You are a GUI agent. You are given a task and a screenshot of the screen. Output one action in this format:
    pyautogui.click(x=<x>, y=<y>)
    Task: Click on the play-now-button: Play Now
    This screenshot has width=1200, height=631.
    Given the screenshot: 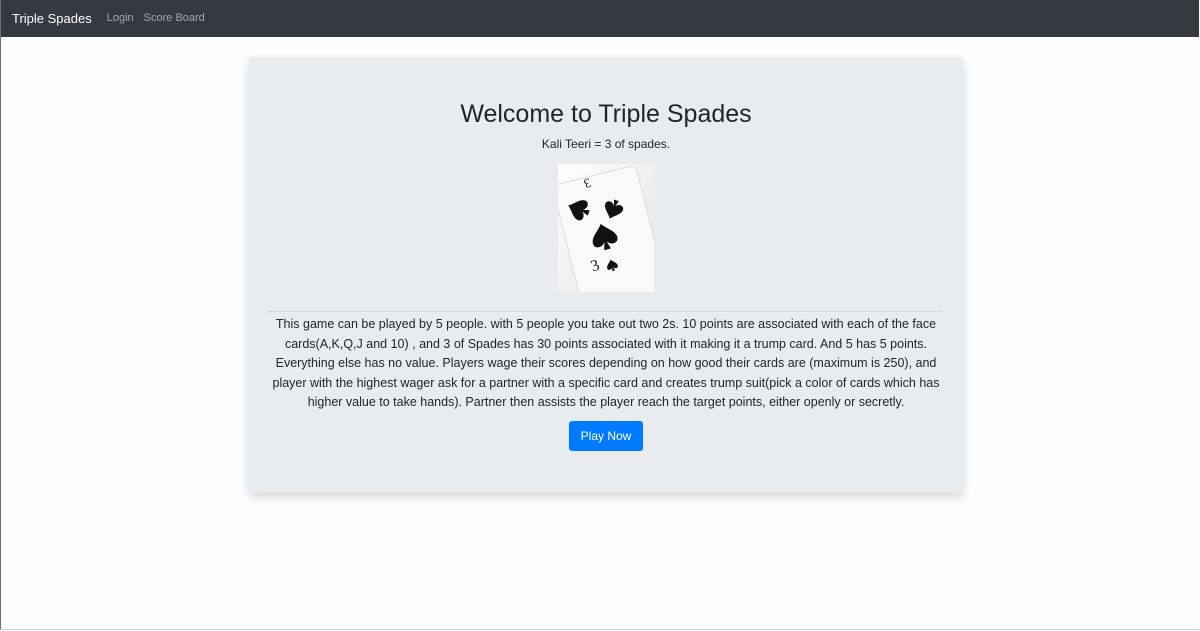 What is the action you would take?
    pyautogui.click(x=606, y=436)
    